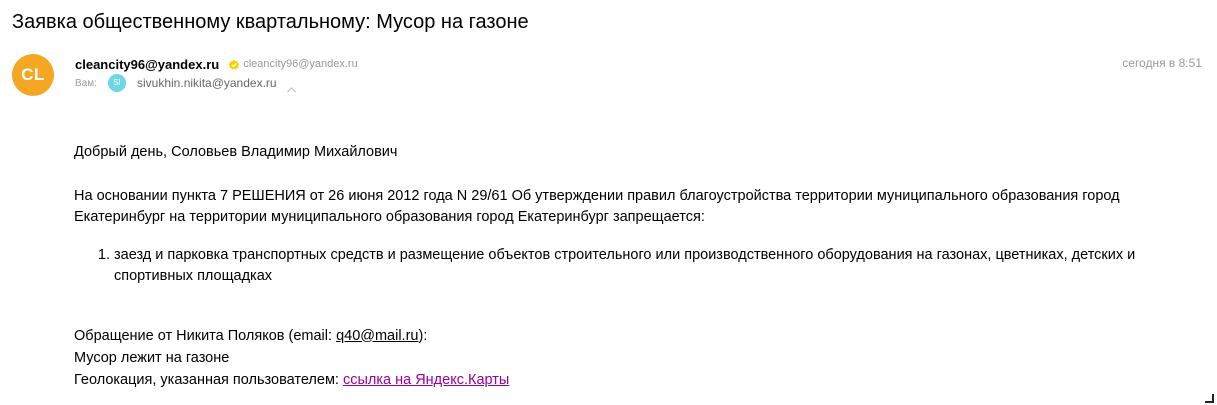  What do you see at coordinates (423, 335) in the screenshot?
I see `appeal-suffix: ):` at bounding box center [423, 335].